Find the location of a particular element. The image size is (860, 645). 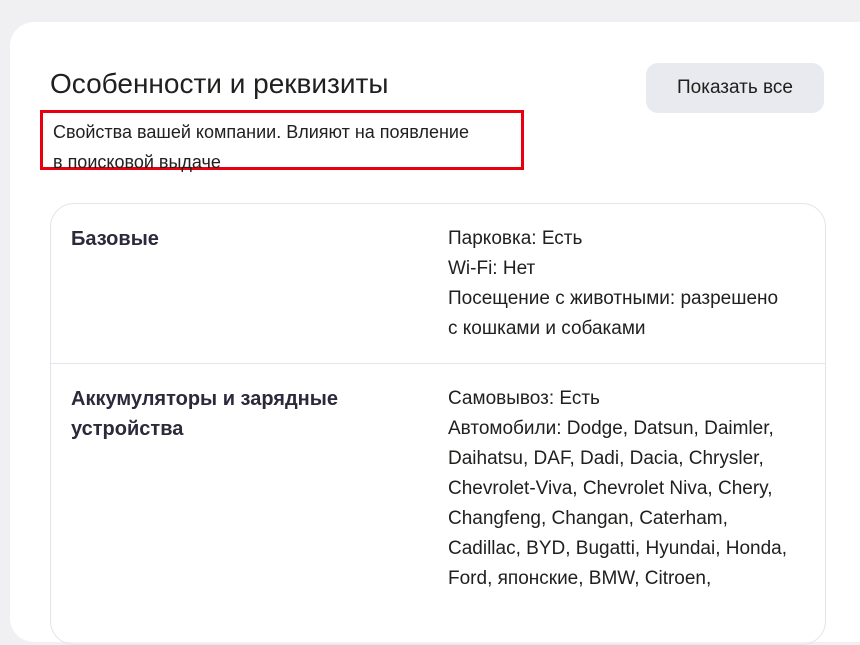

group-name: Базовые is located at coordinates (115, 239).